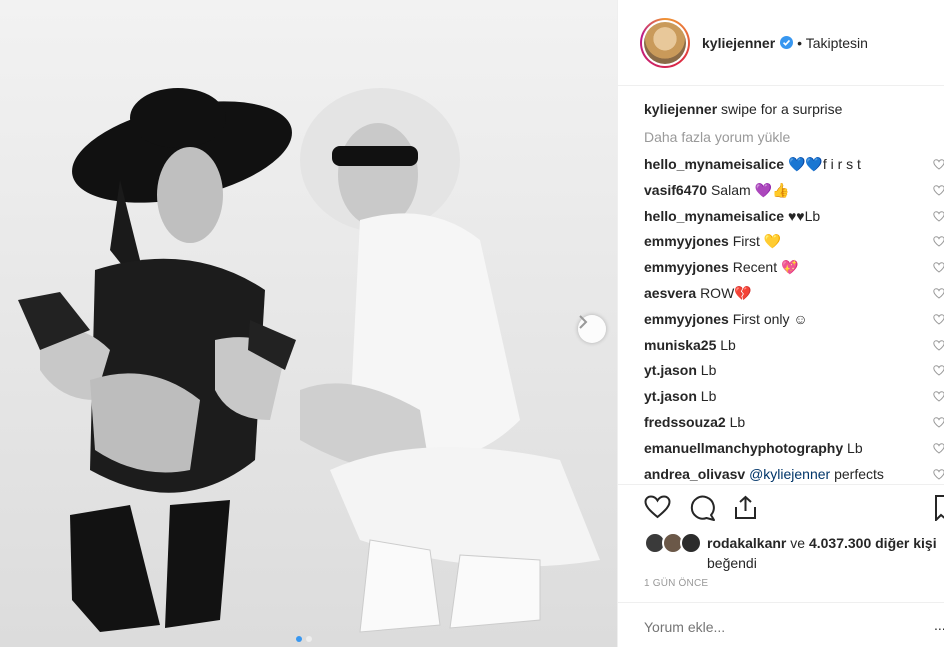 The image size is (944, 647). Describe the element at coordinates (694, 474) in the screenshot. I see `comment-username: andrea_olivasv` at that location.